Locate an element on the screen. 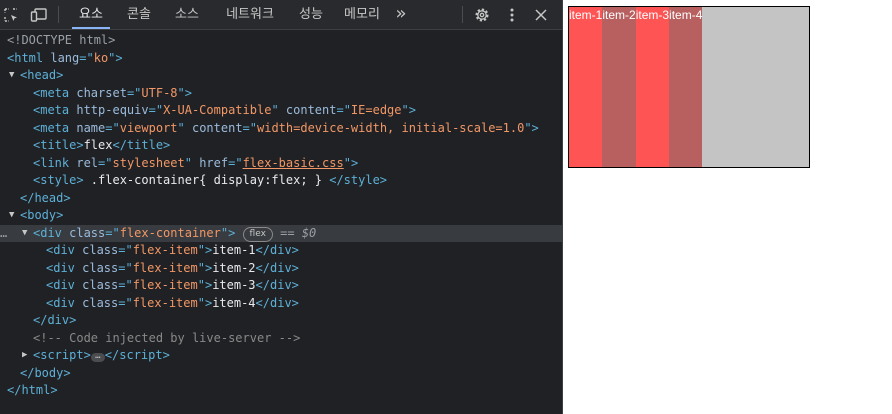  inspect-element-icon is located at coordinates (11, 14).